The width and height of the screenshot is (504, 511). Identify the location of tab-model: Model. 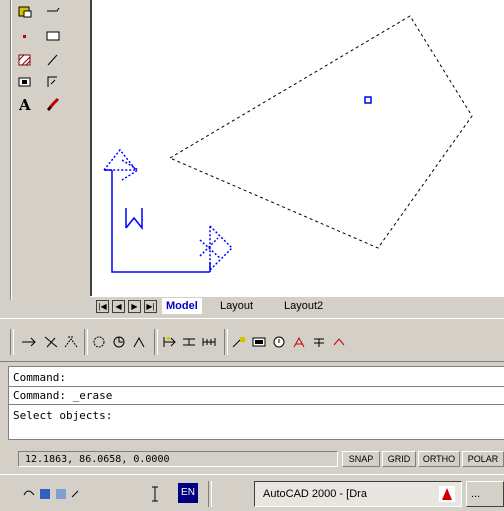
(182, 306).